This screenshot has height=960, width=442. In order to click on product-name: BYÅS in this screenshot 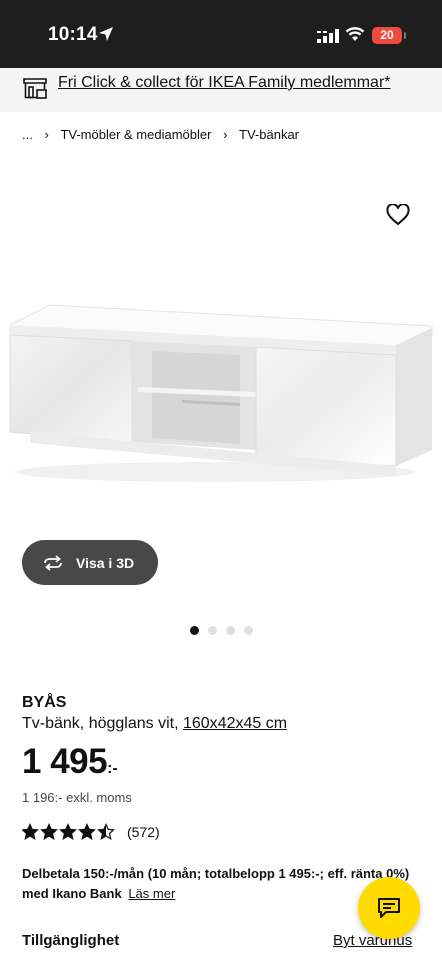, I will do `click(44, 702)`.